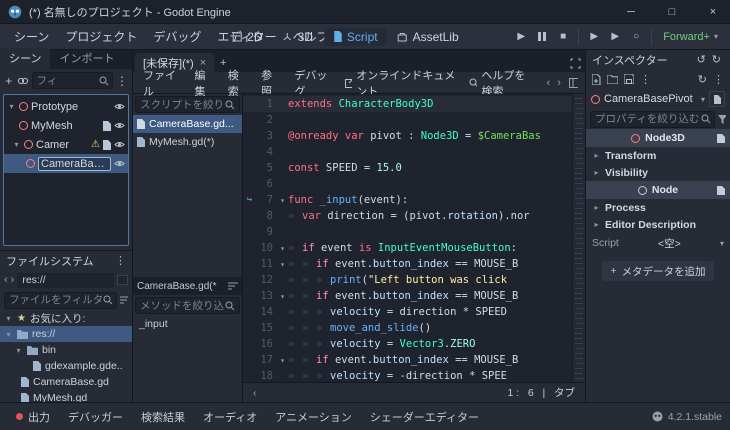  What do you see at coordinates (713, 12) in the screenshot?
I see `close-button: ×` at bounding box center [713, 12].